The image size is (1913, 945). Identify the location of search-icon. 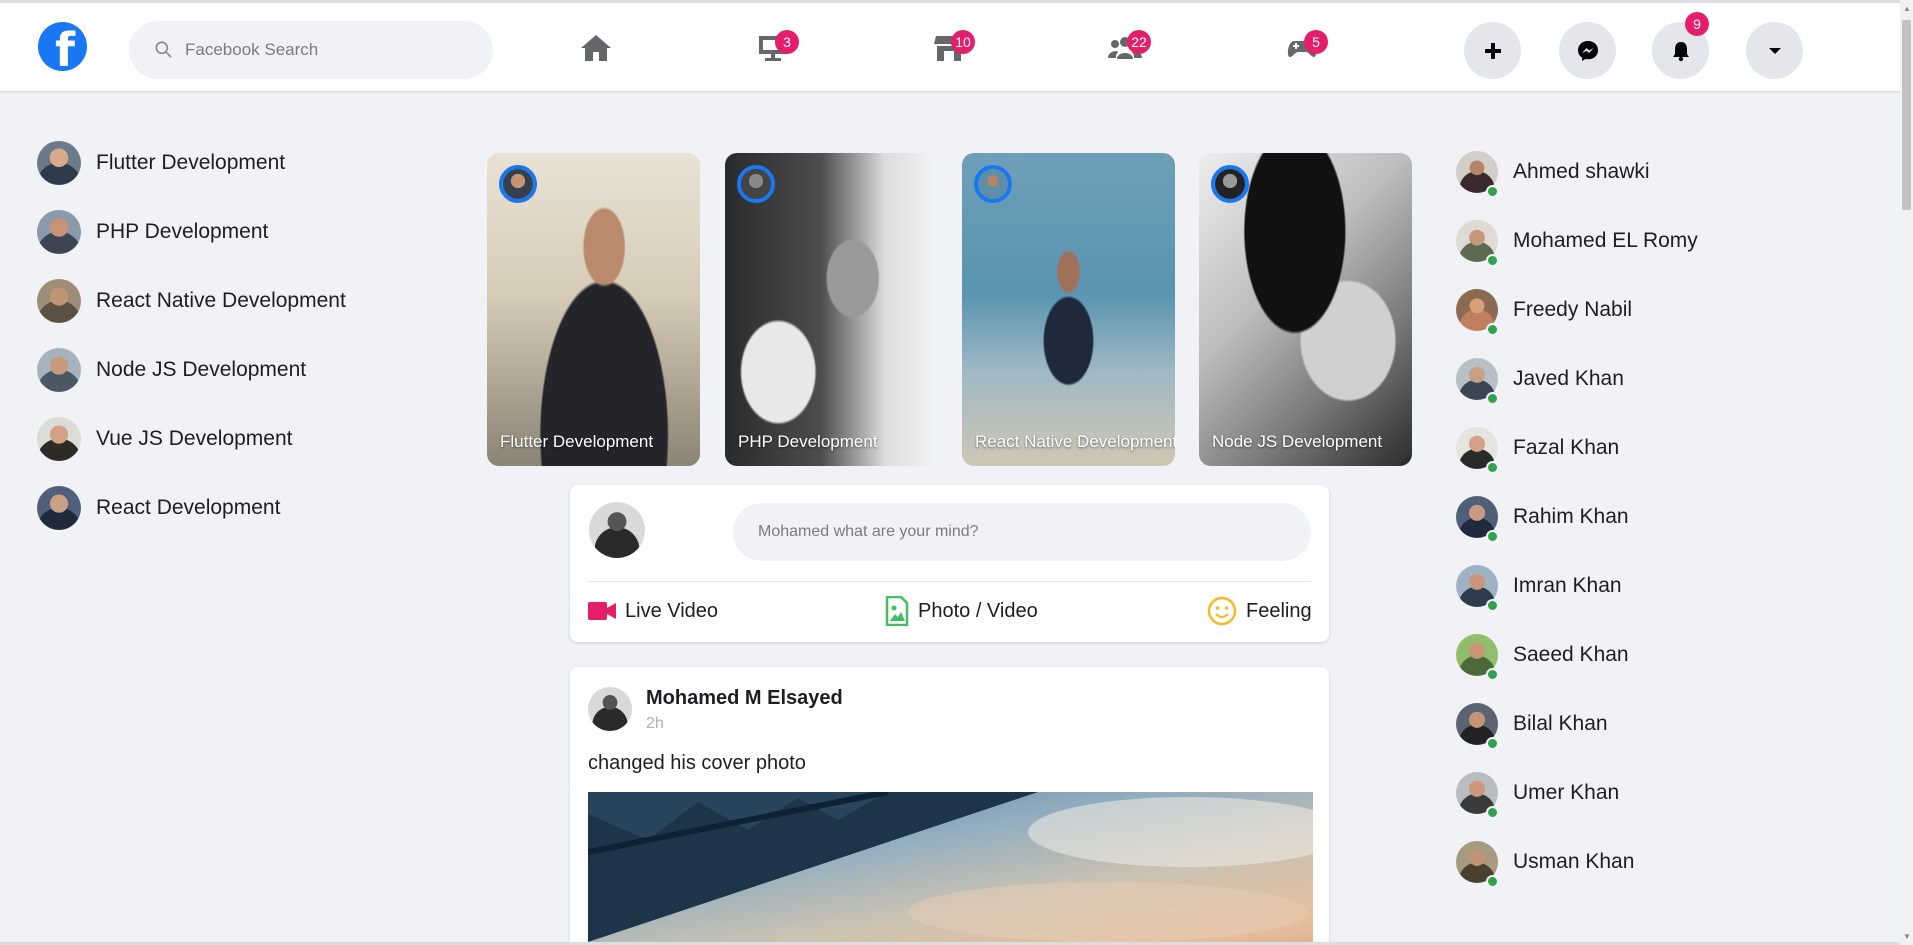
(163, 49).